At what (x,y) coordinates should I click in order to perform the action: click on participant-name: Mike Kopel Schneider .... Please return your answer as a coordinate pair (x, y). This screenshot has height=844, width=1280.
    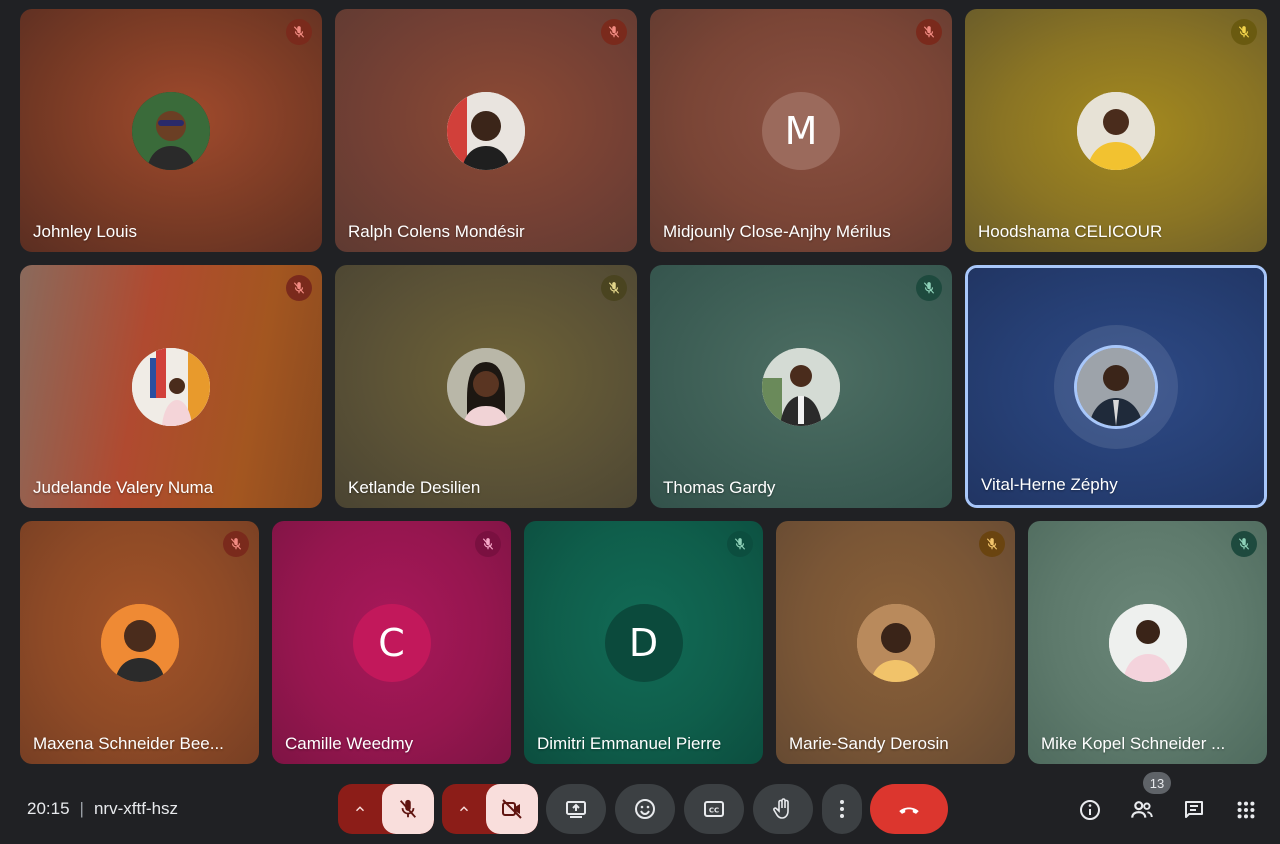
    Looking at the image, I should click on (1133, 743).